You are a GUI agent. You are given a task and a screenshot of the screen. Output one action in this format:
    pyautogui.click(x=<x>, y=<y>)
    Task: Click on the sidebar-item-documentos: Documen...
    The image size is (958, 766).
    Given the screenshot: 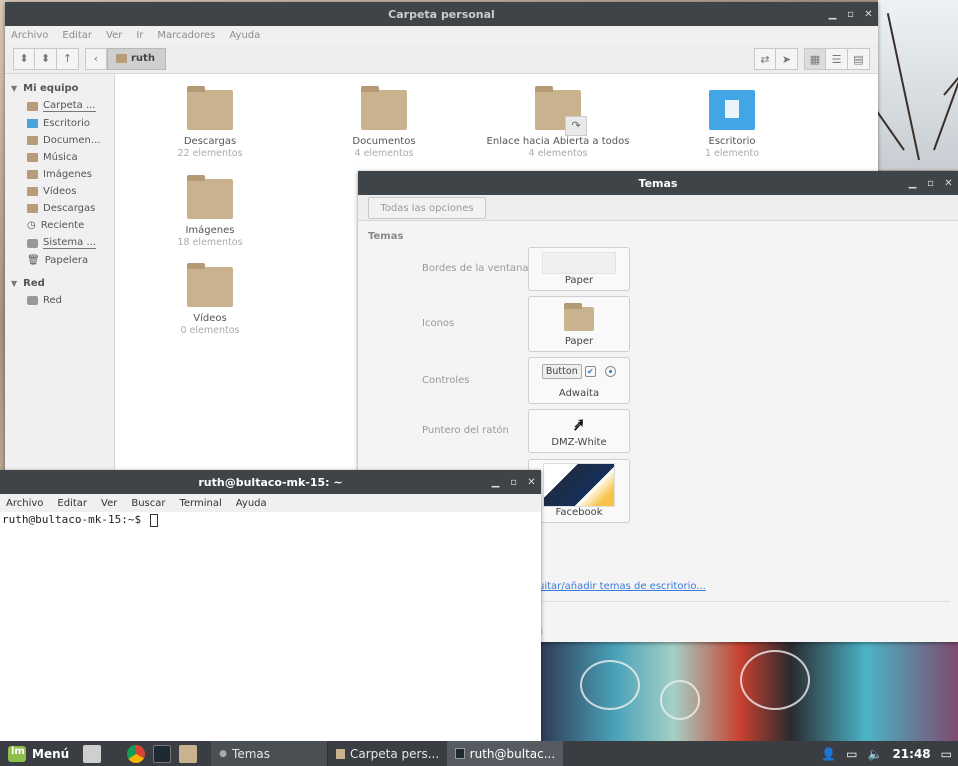 What is the action you would take?
    pyautogui.click(x=59, y=140)
    